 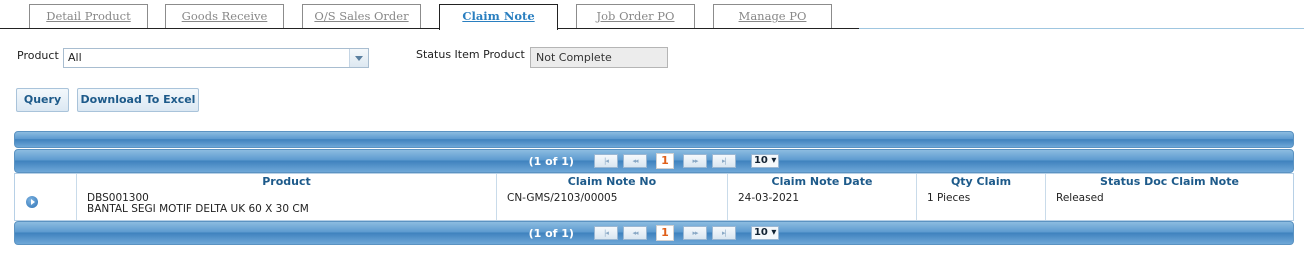 What do you see at coordinates (45, 182) in the screenshot?
I see `expander-column-header` at bounding box center [45, 182].